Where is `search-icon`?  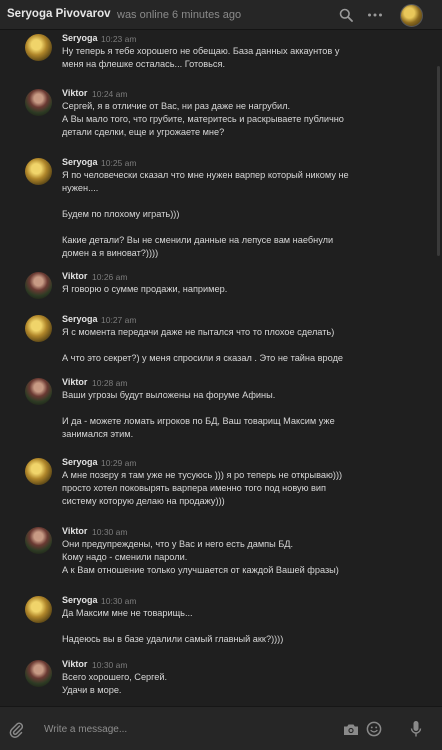
search-icon is located at coordinates (346, 15).